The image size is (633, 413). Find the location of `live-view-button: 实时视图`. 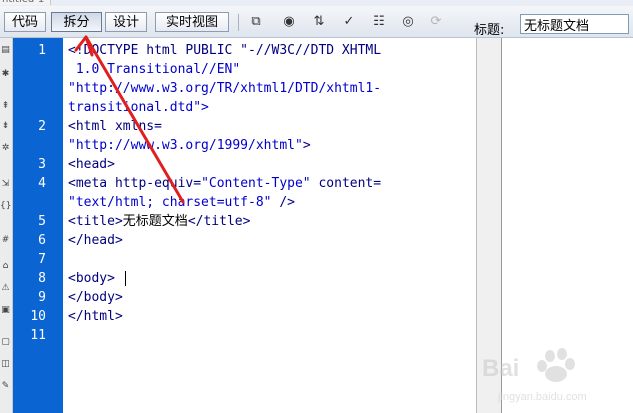

live-view-button: 实时视图 is located at coordinates (192, 22).